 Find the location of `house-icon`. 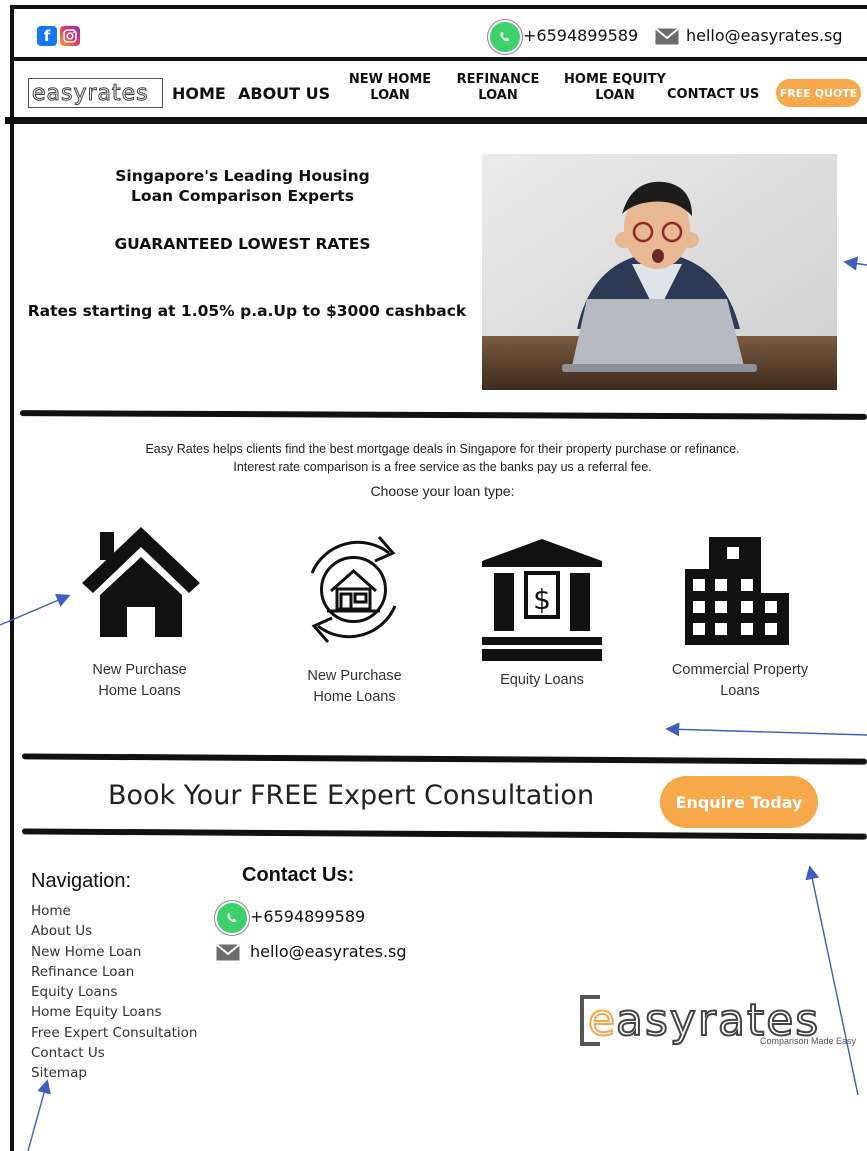

house-icon is located at coordinates (141, 582).